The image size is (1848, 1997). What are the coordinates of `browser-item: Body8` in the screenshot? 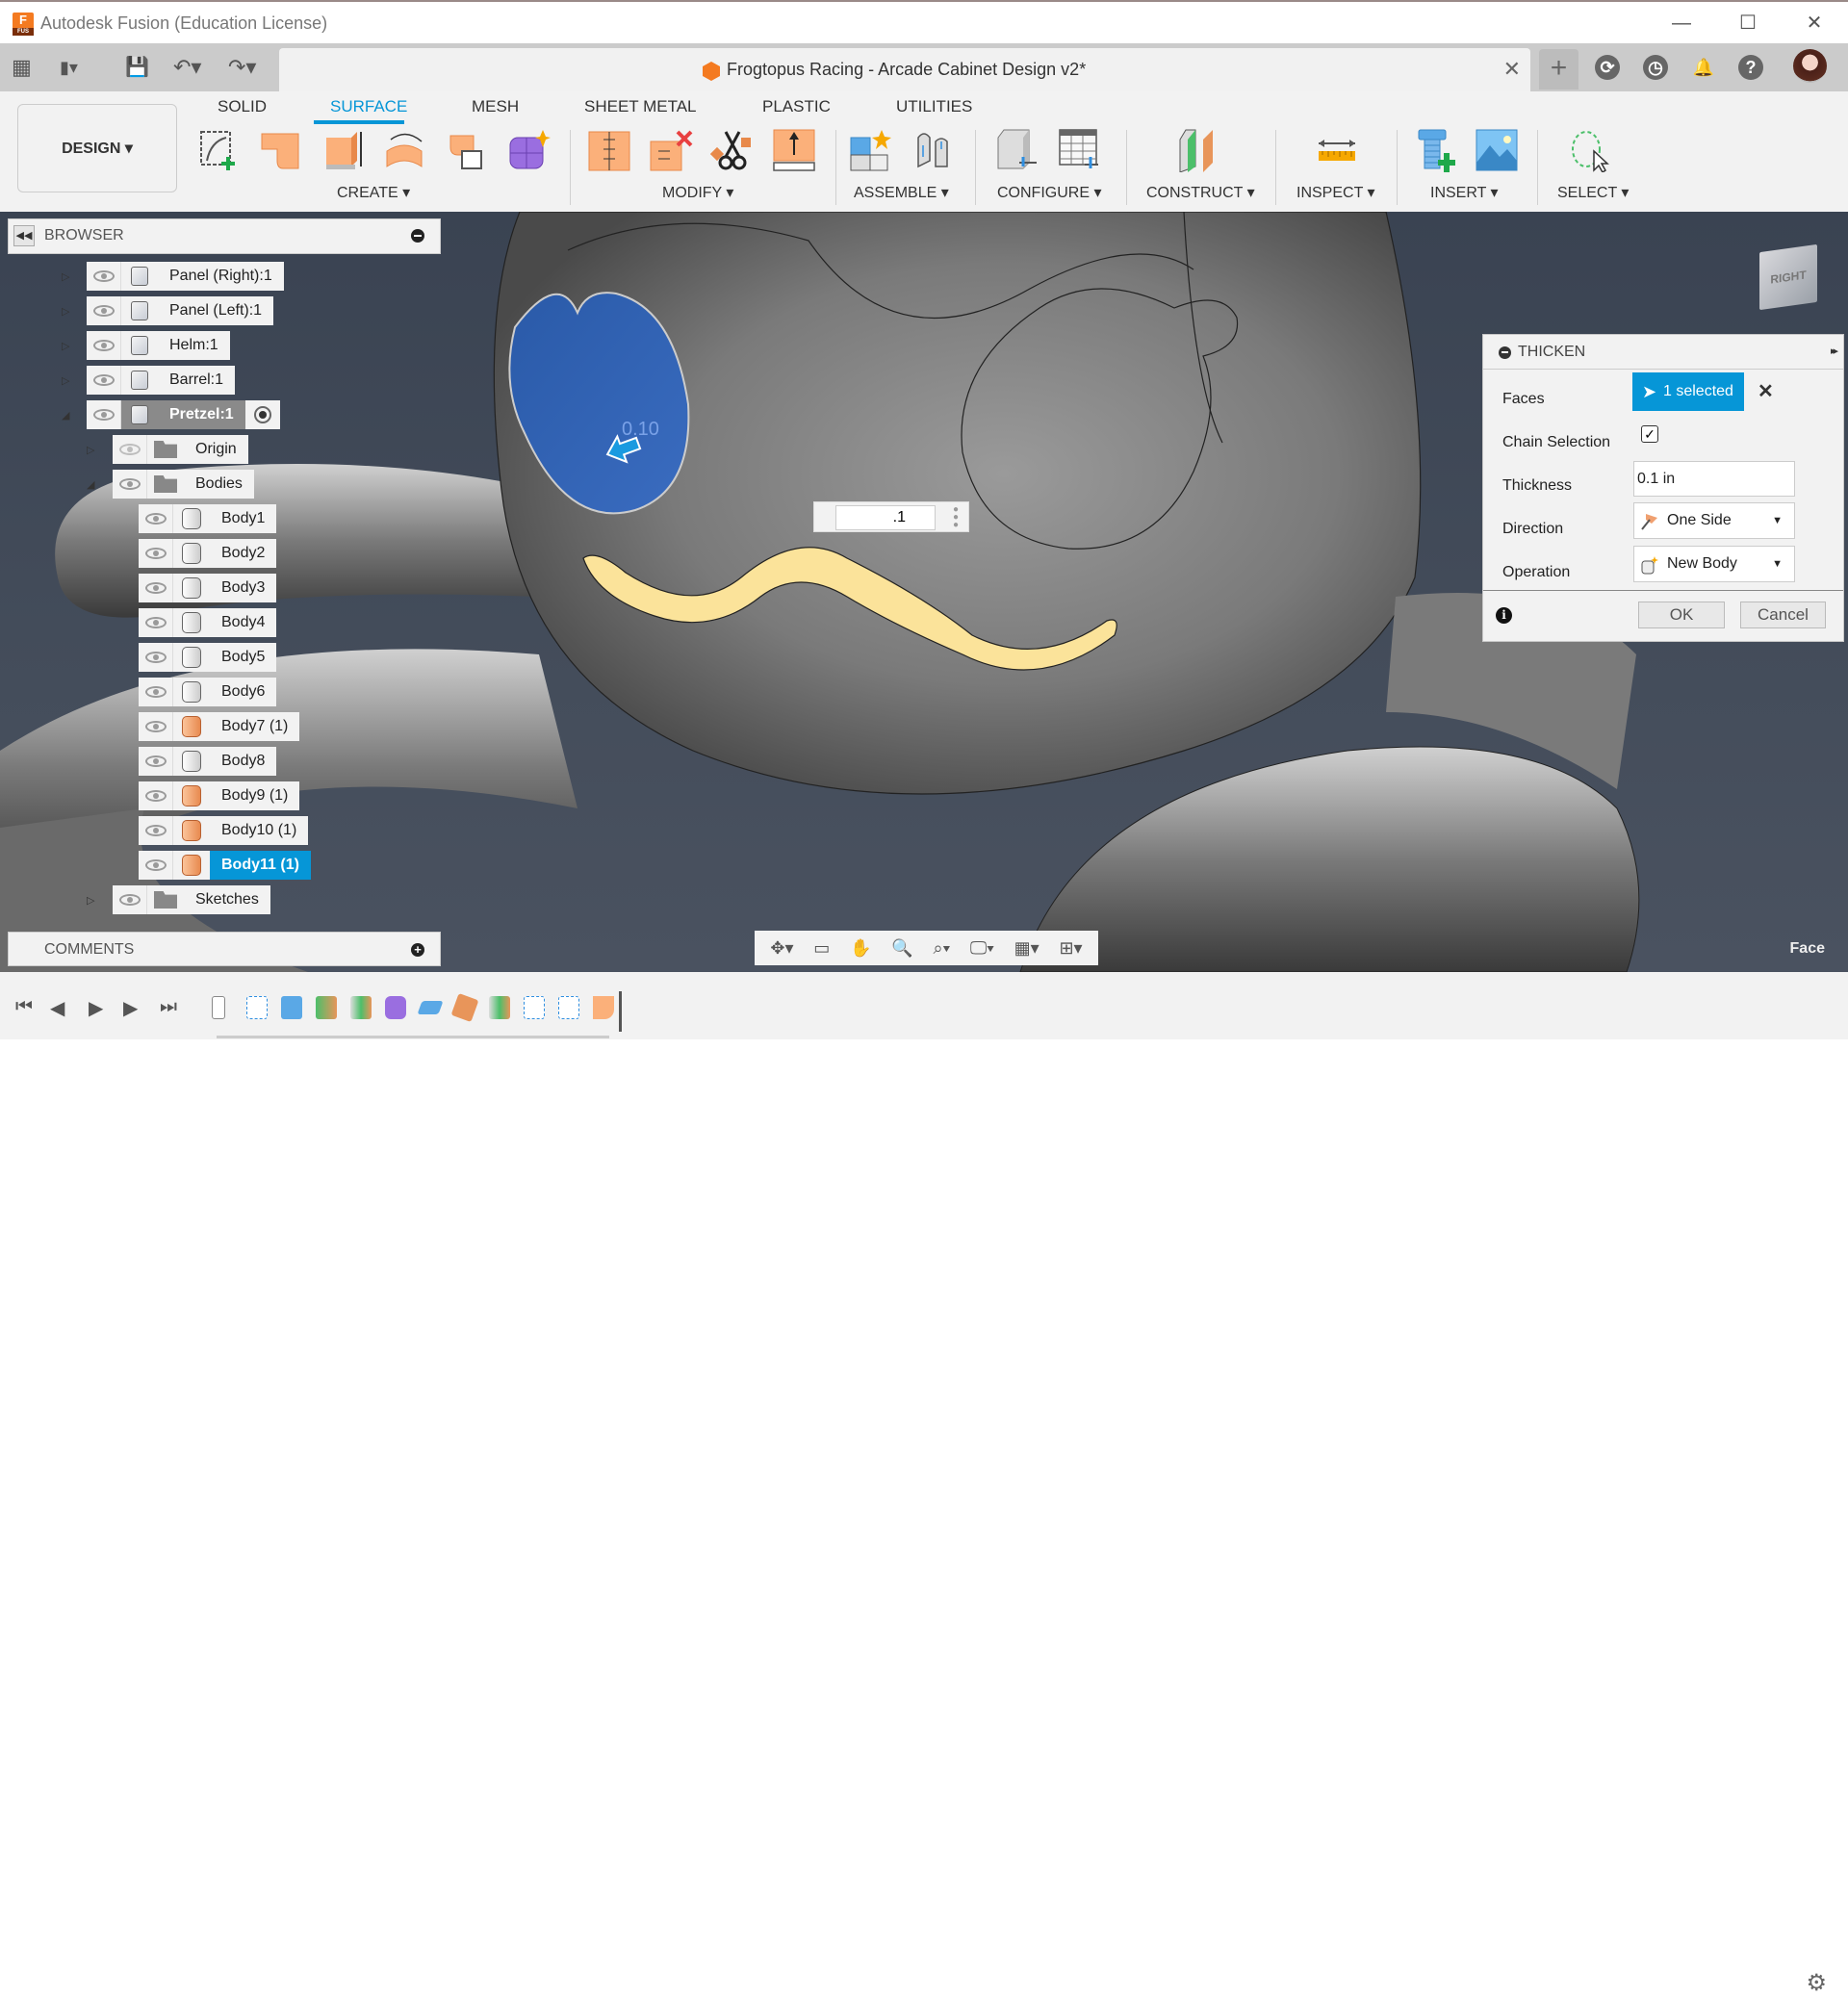 It's located at (208, 762).